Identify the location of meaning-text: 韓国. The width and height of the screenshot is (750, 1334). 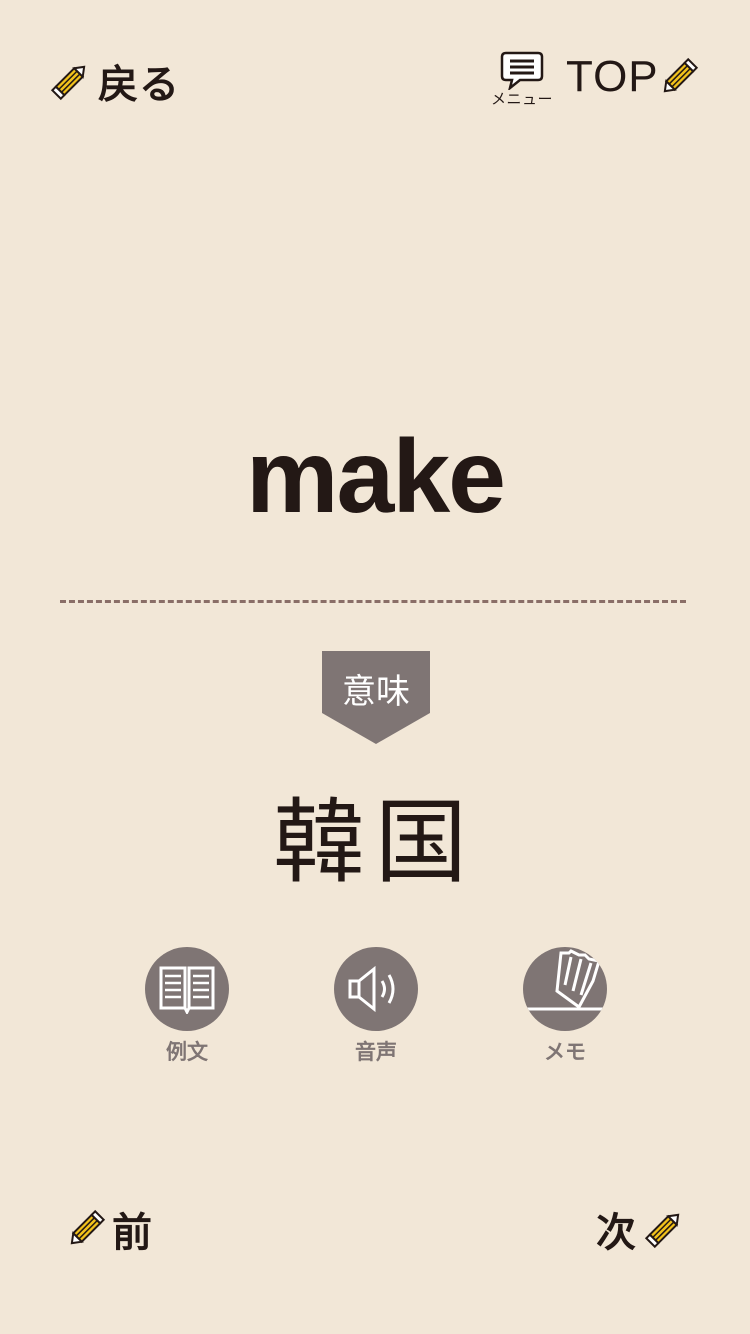
(374, 842).